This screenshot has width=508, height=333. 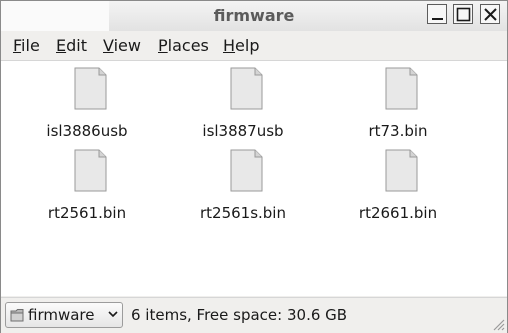 What do you see at coordinates (239, 315) in the screenshot?
I see `status-info: 6 items, Free space: 30.6 GB` at bounding box center [239, 315].